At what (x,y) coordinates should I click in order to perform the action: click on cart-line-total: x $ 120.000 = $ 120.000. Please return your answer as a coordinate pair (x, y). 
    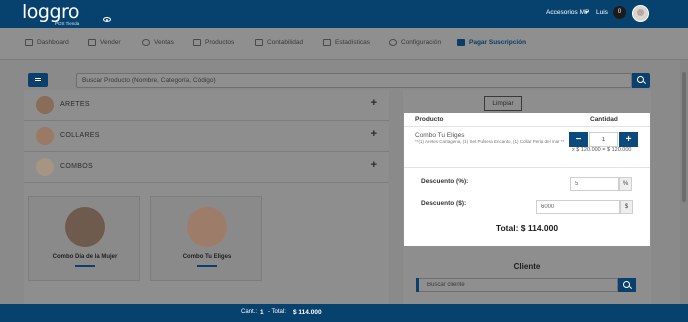
    Looking at the image, I should click on (602, 150).